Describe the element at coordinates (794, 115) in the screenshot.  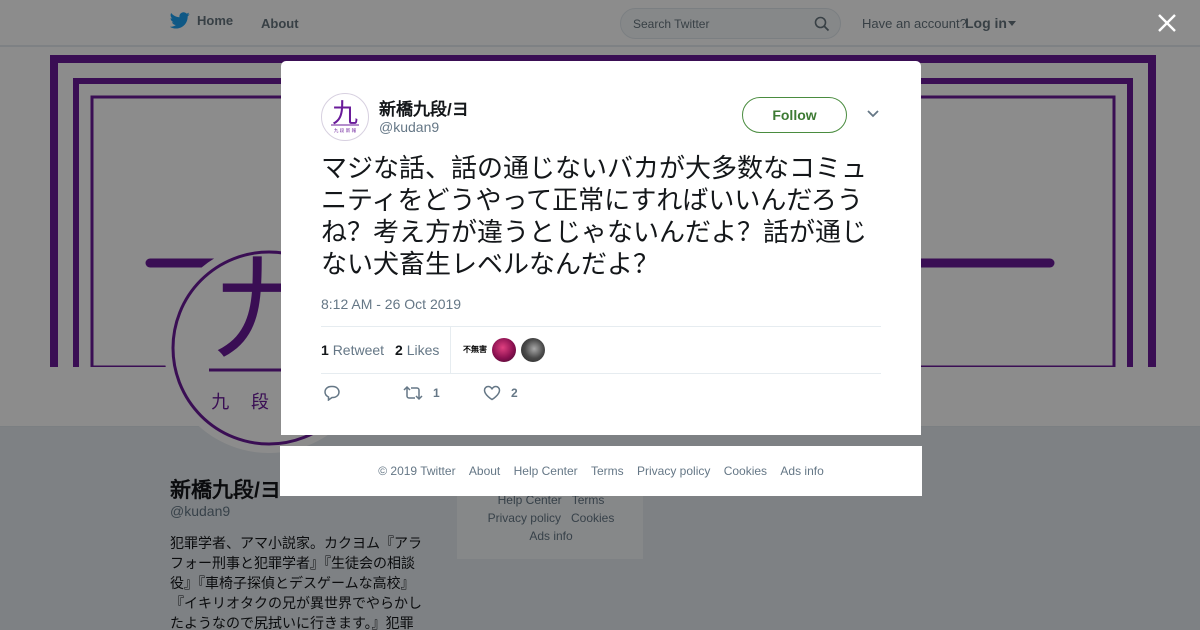
I see `follow-button: Follow` at that location.